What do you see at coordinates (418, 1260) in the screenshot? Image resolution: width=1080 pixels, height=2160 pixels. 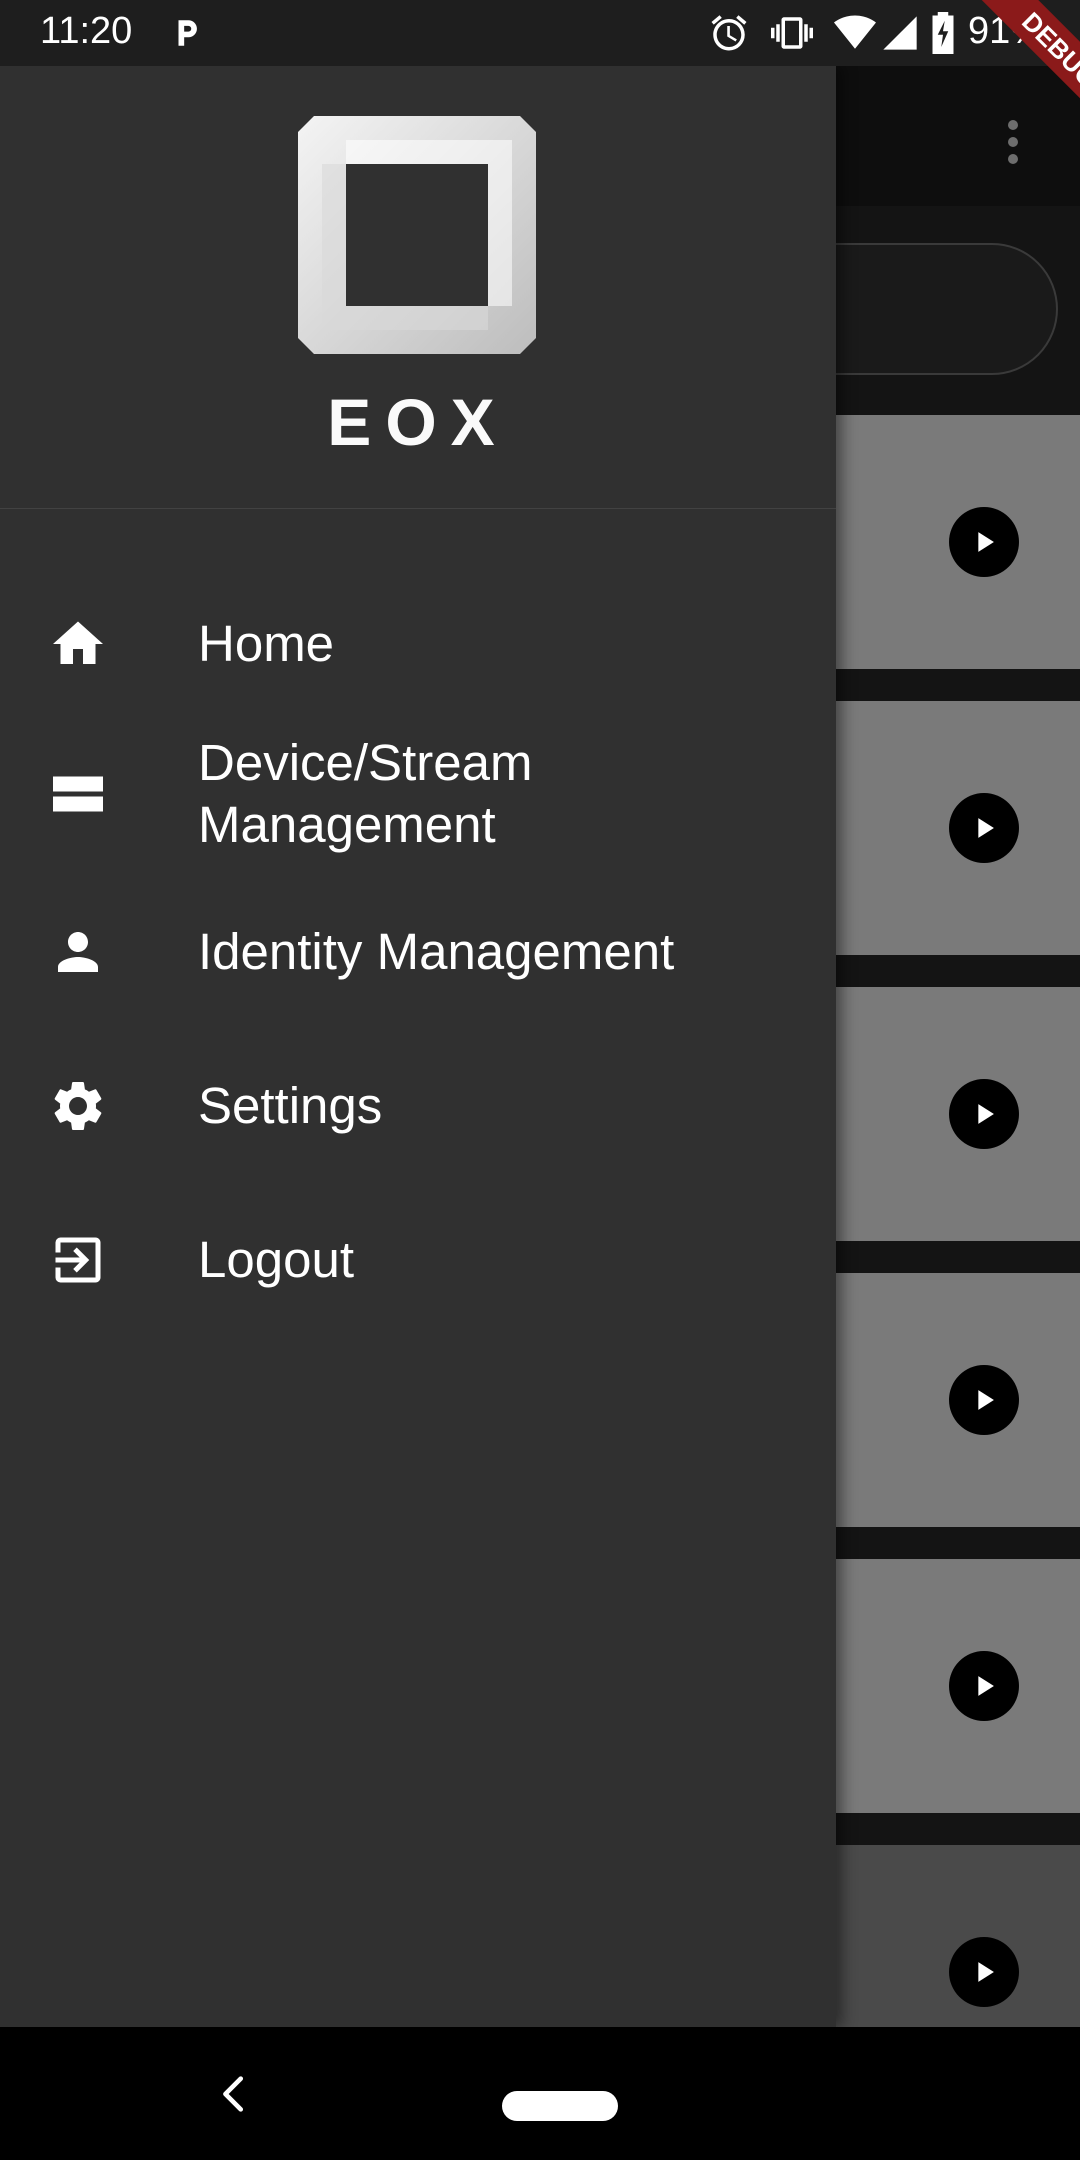 I see `drawer-item-logout: Logout` at bounding box center [418, 1260].